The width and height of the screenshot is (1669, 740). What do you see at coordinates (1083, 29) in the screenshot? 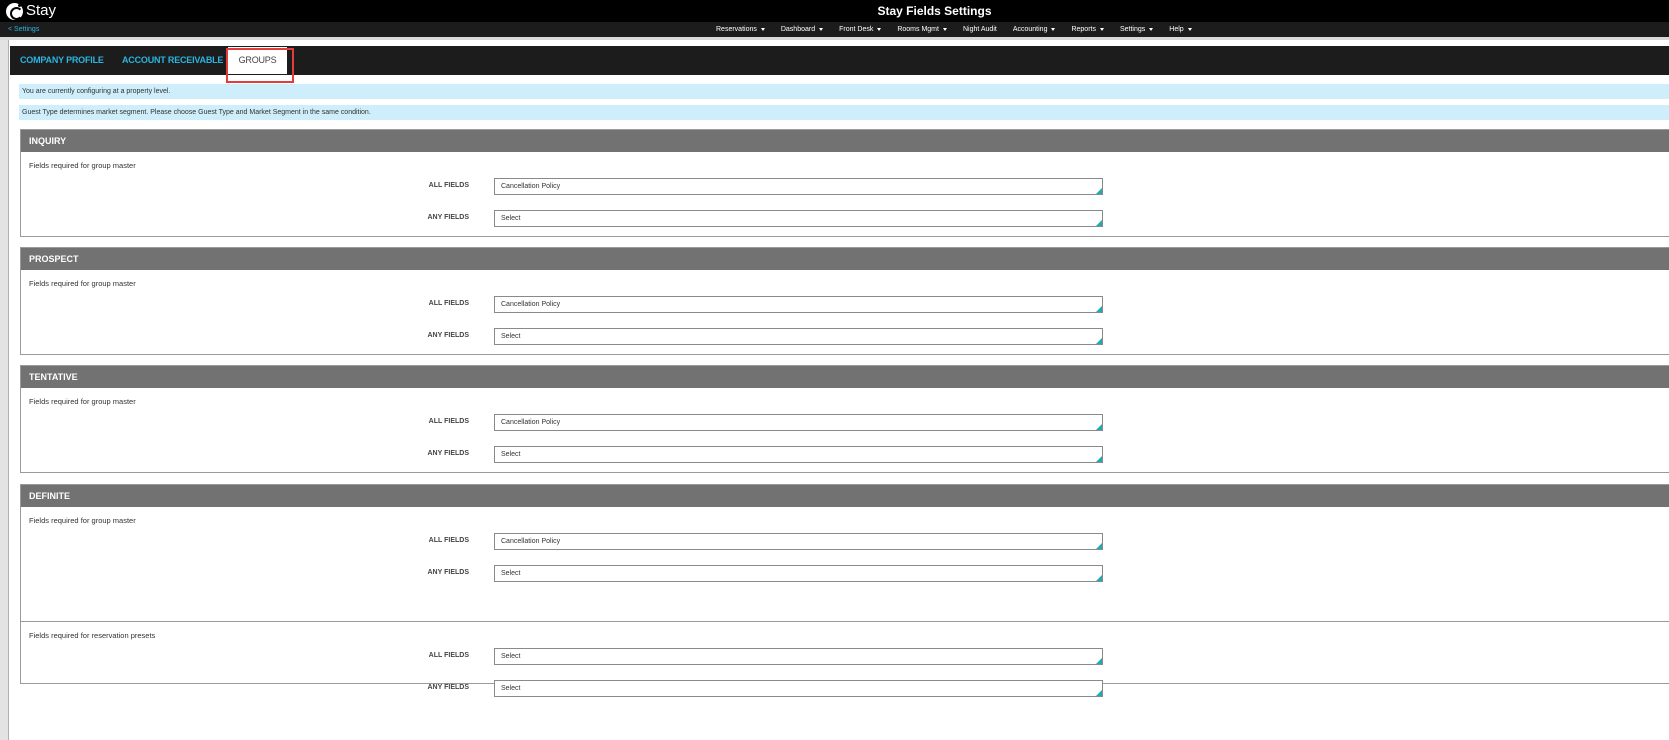
I see `menu-label: Reports` at bounding box center [1083, 29].